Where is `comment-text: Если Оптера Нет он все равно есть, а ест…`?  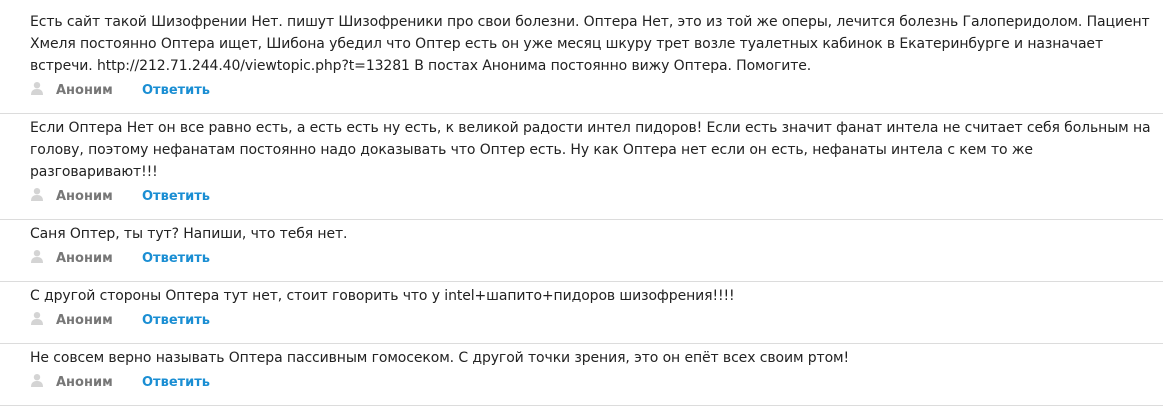
comment-text: Если Оптера Нет он все равно есть, а ест… is located at coordinates (590, 150).